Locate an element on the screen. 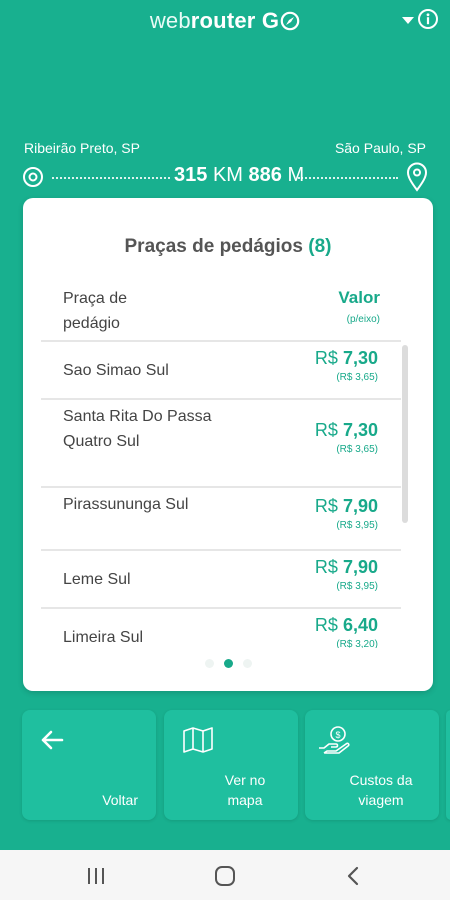 The height and width of the screenshot is (900, 450). app-logo: webrouter G is located at coordinates (225, 21).